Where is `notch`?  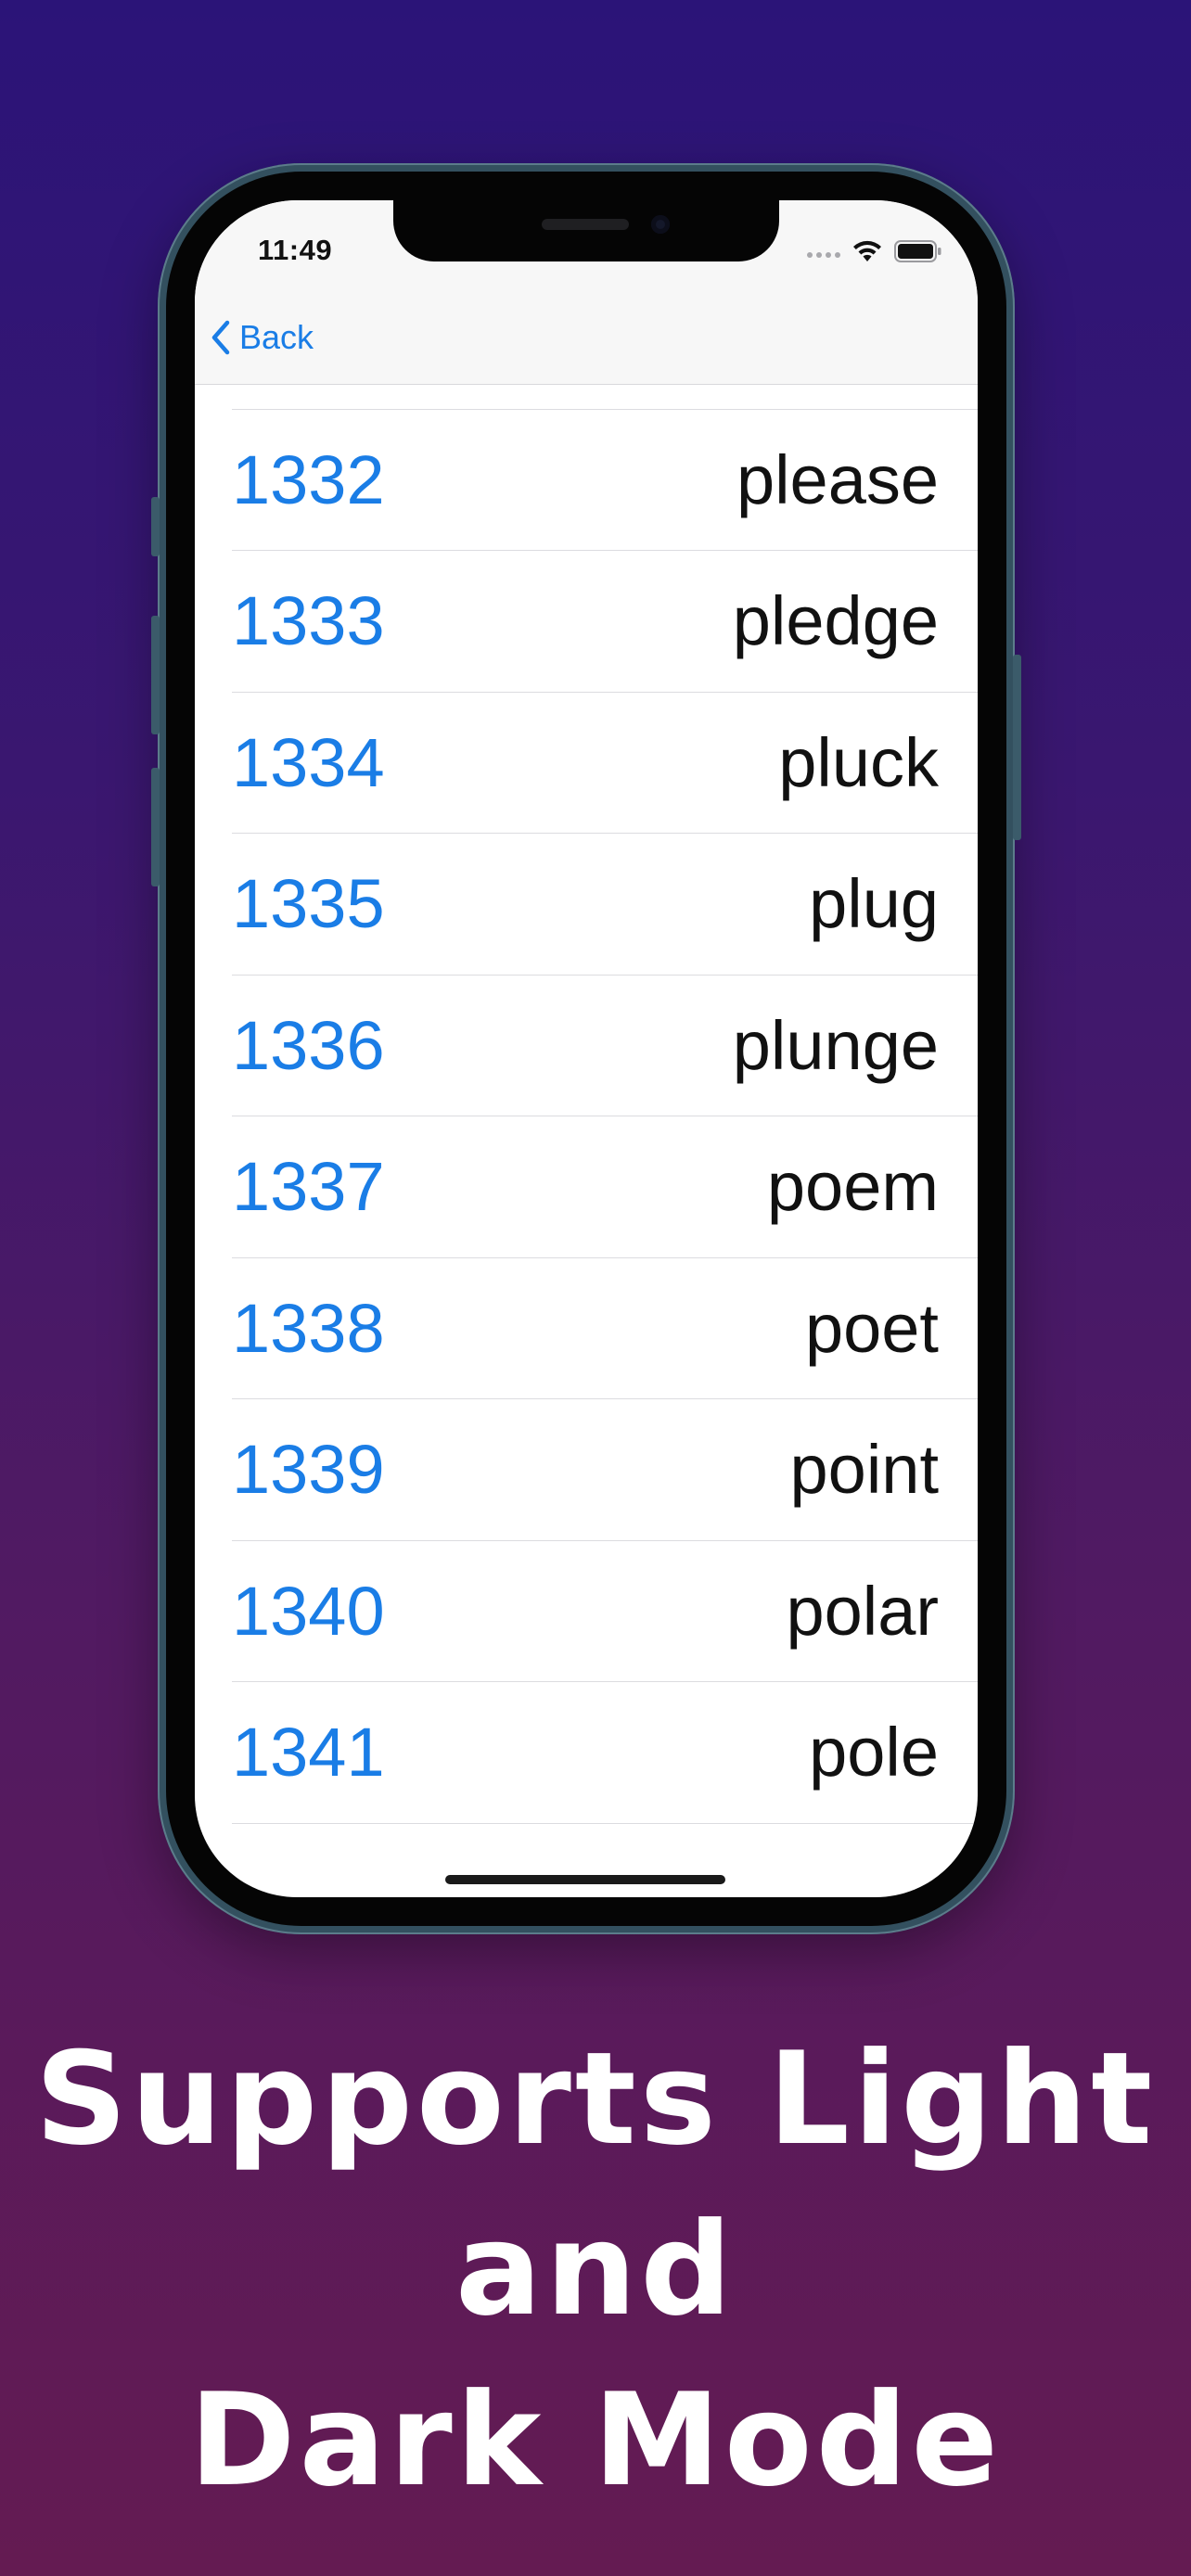
notch is located at coordinates (586, 231).